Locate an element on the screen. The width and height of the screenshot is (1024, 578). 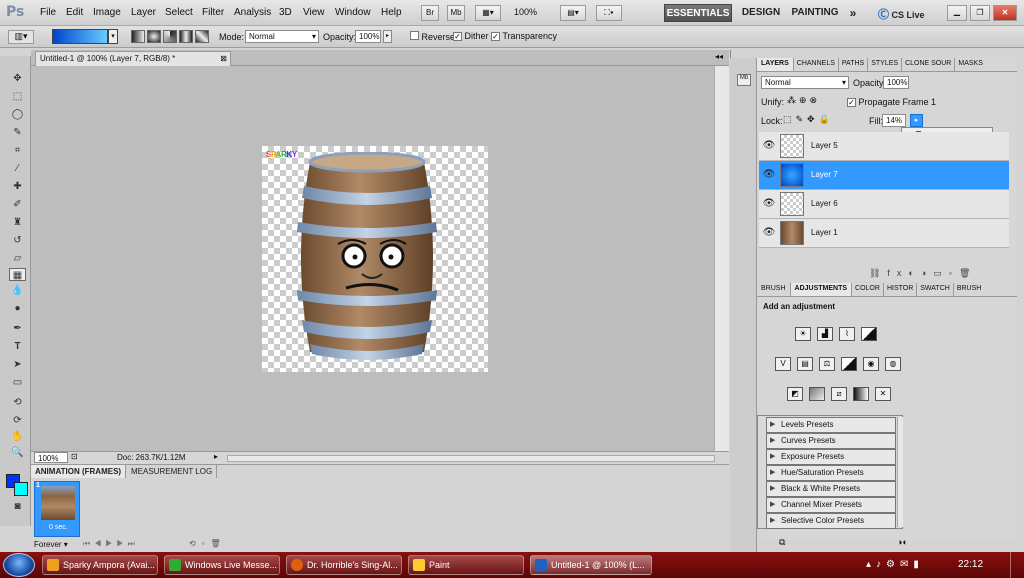
menu-filter: Filter is located at coordinates (213, 12).